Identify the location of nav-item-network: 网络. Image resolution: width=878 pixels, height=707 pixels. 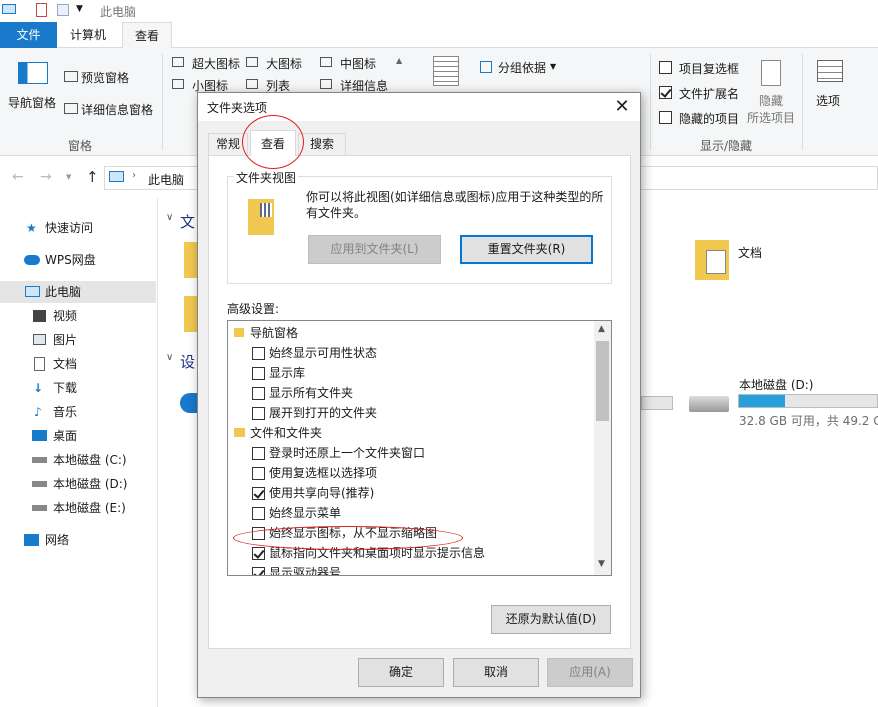
(78, 540).